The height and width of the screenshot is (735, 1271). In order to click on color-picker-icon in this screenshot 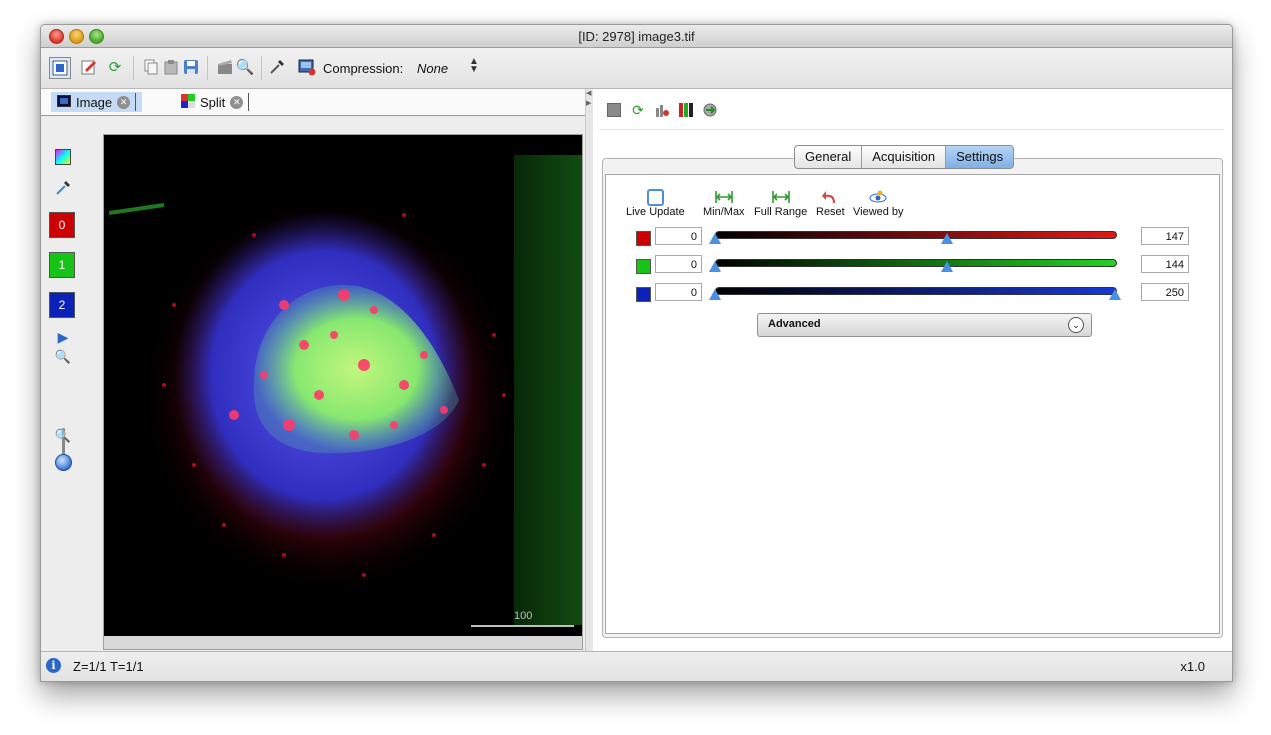, I will do `click(63, 157)`.